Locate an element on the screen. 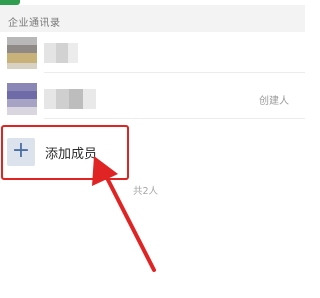  arrow-annotation is located at coordinates (124, 214).